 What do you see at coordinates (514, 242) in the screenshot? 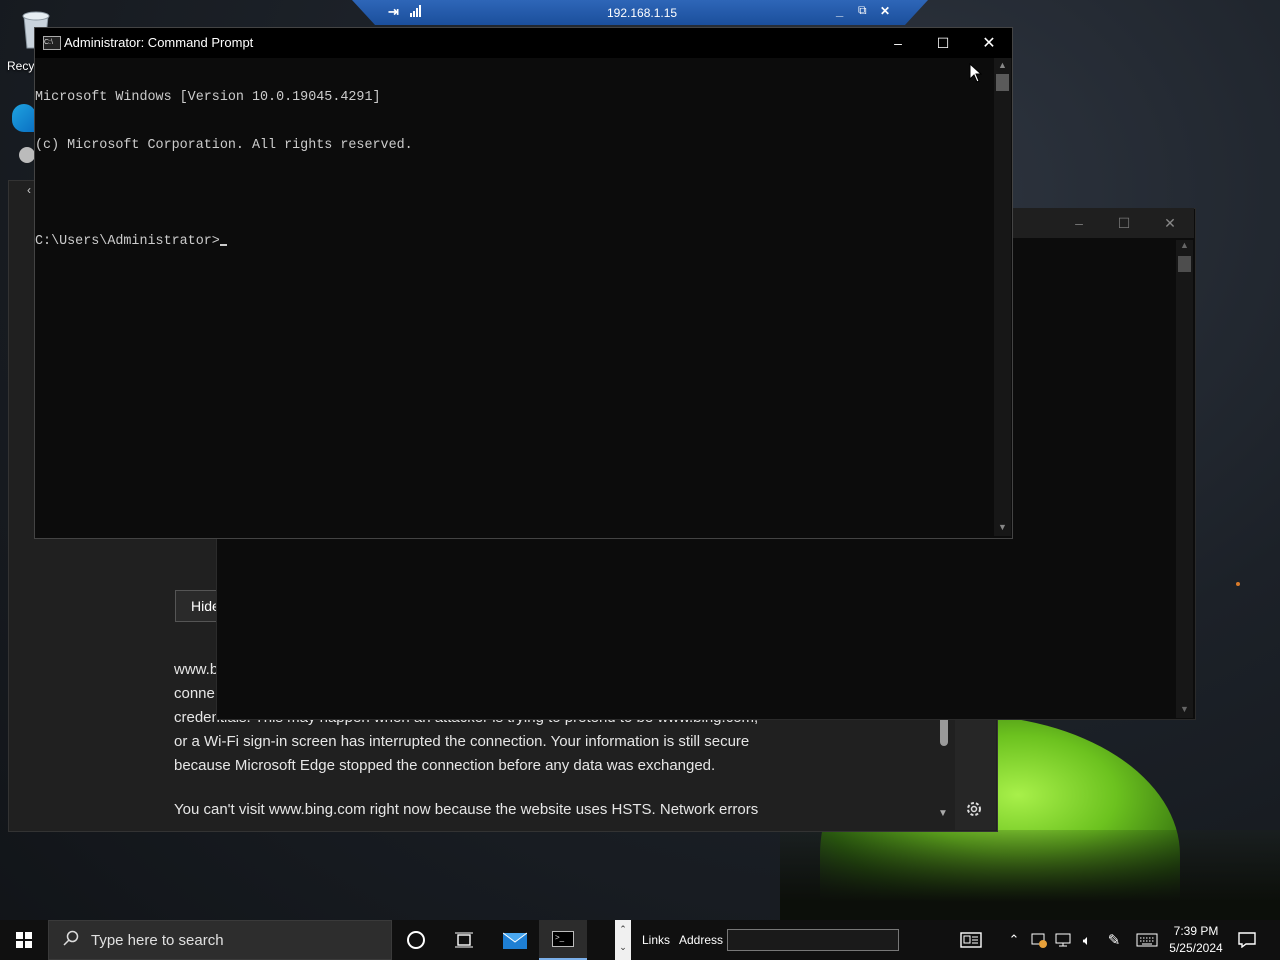
I see `console-prompt-line: C:\Users\Administrator>` at bounding box center [514, 242].